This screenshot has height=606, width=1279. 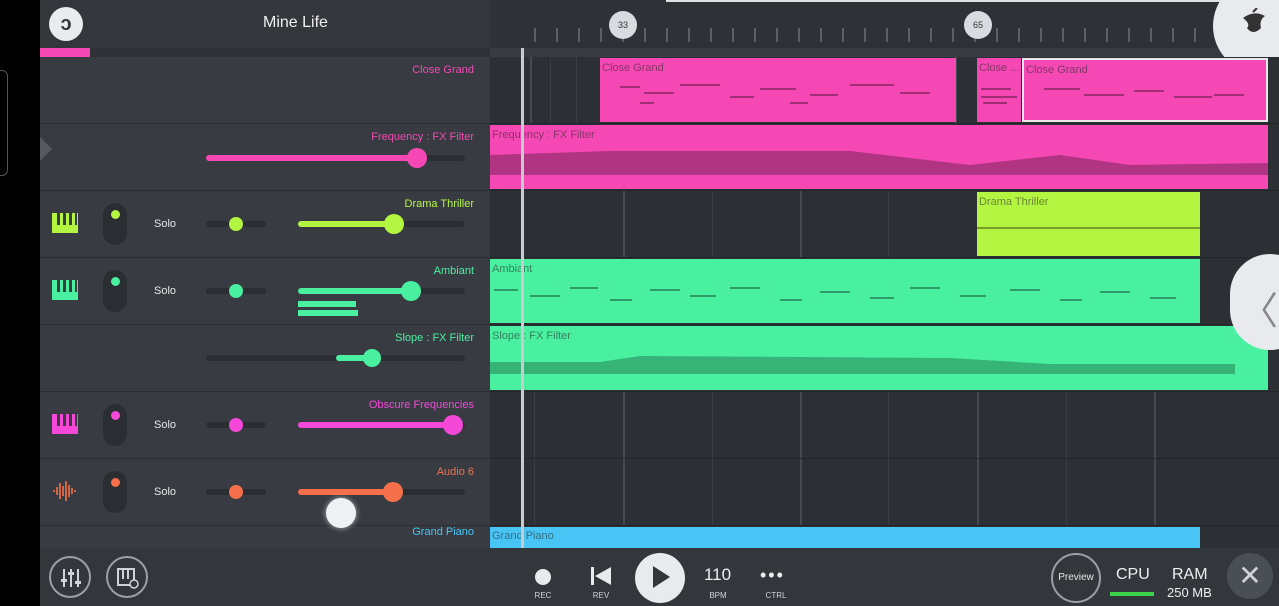 I want to click on instrument-settings-button, so click(x=127, y=577).